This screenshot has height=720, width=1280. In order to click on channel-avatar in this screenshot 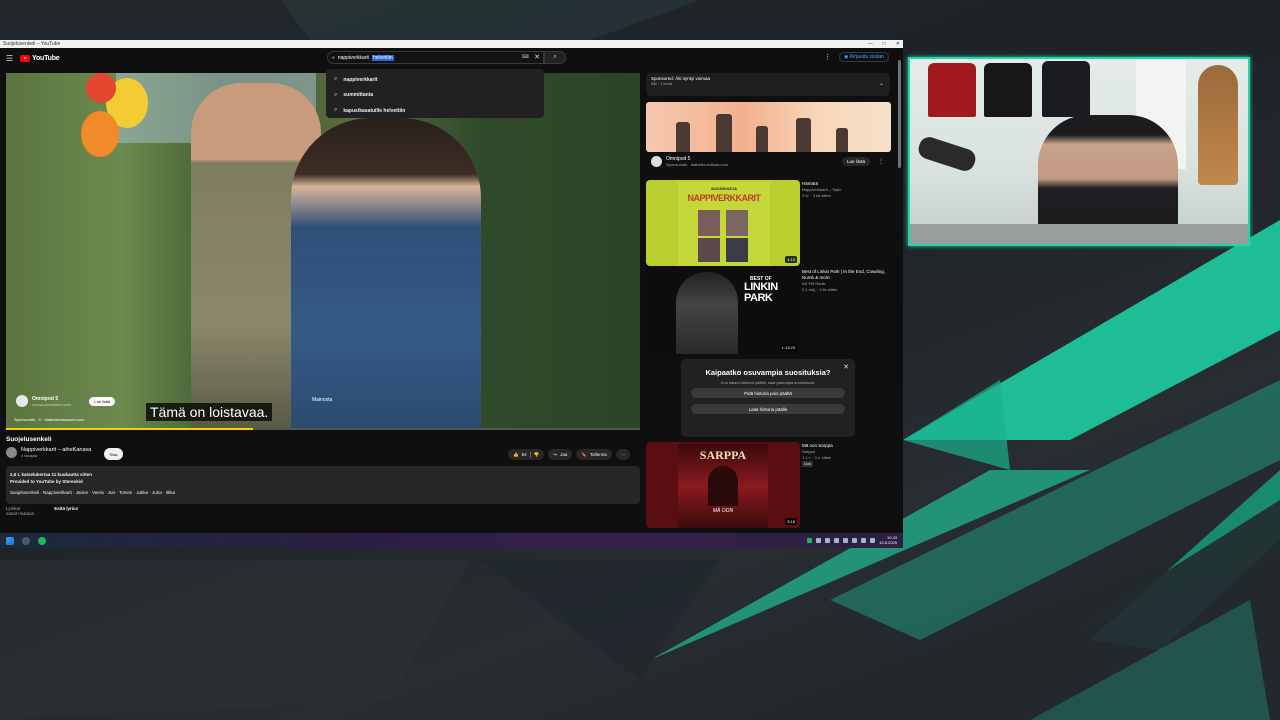, I will do `click(11, 452)`.